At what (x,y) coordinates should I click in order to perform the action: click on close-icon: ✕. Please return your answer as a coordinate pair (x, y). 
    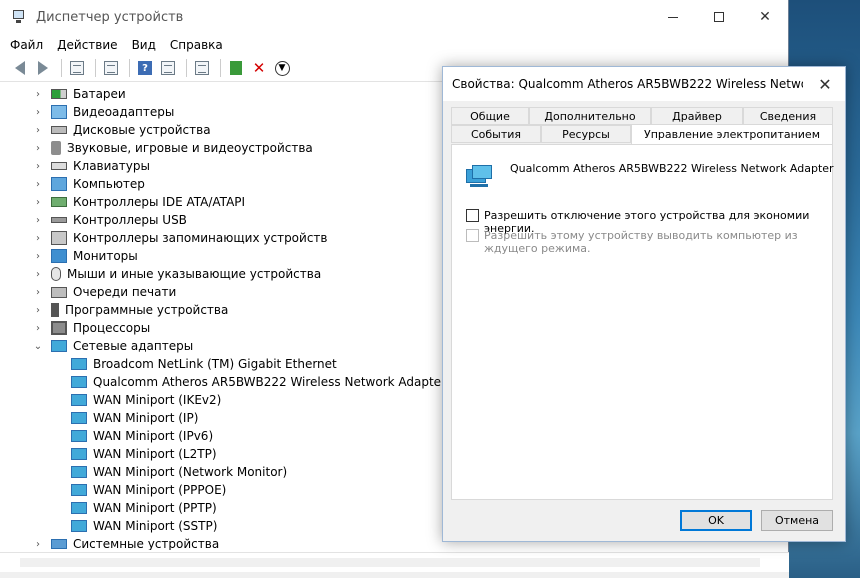
    Looking at the image, I should click on (765, 17).